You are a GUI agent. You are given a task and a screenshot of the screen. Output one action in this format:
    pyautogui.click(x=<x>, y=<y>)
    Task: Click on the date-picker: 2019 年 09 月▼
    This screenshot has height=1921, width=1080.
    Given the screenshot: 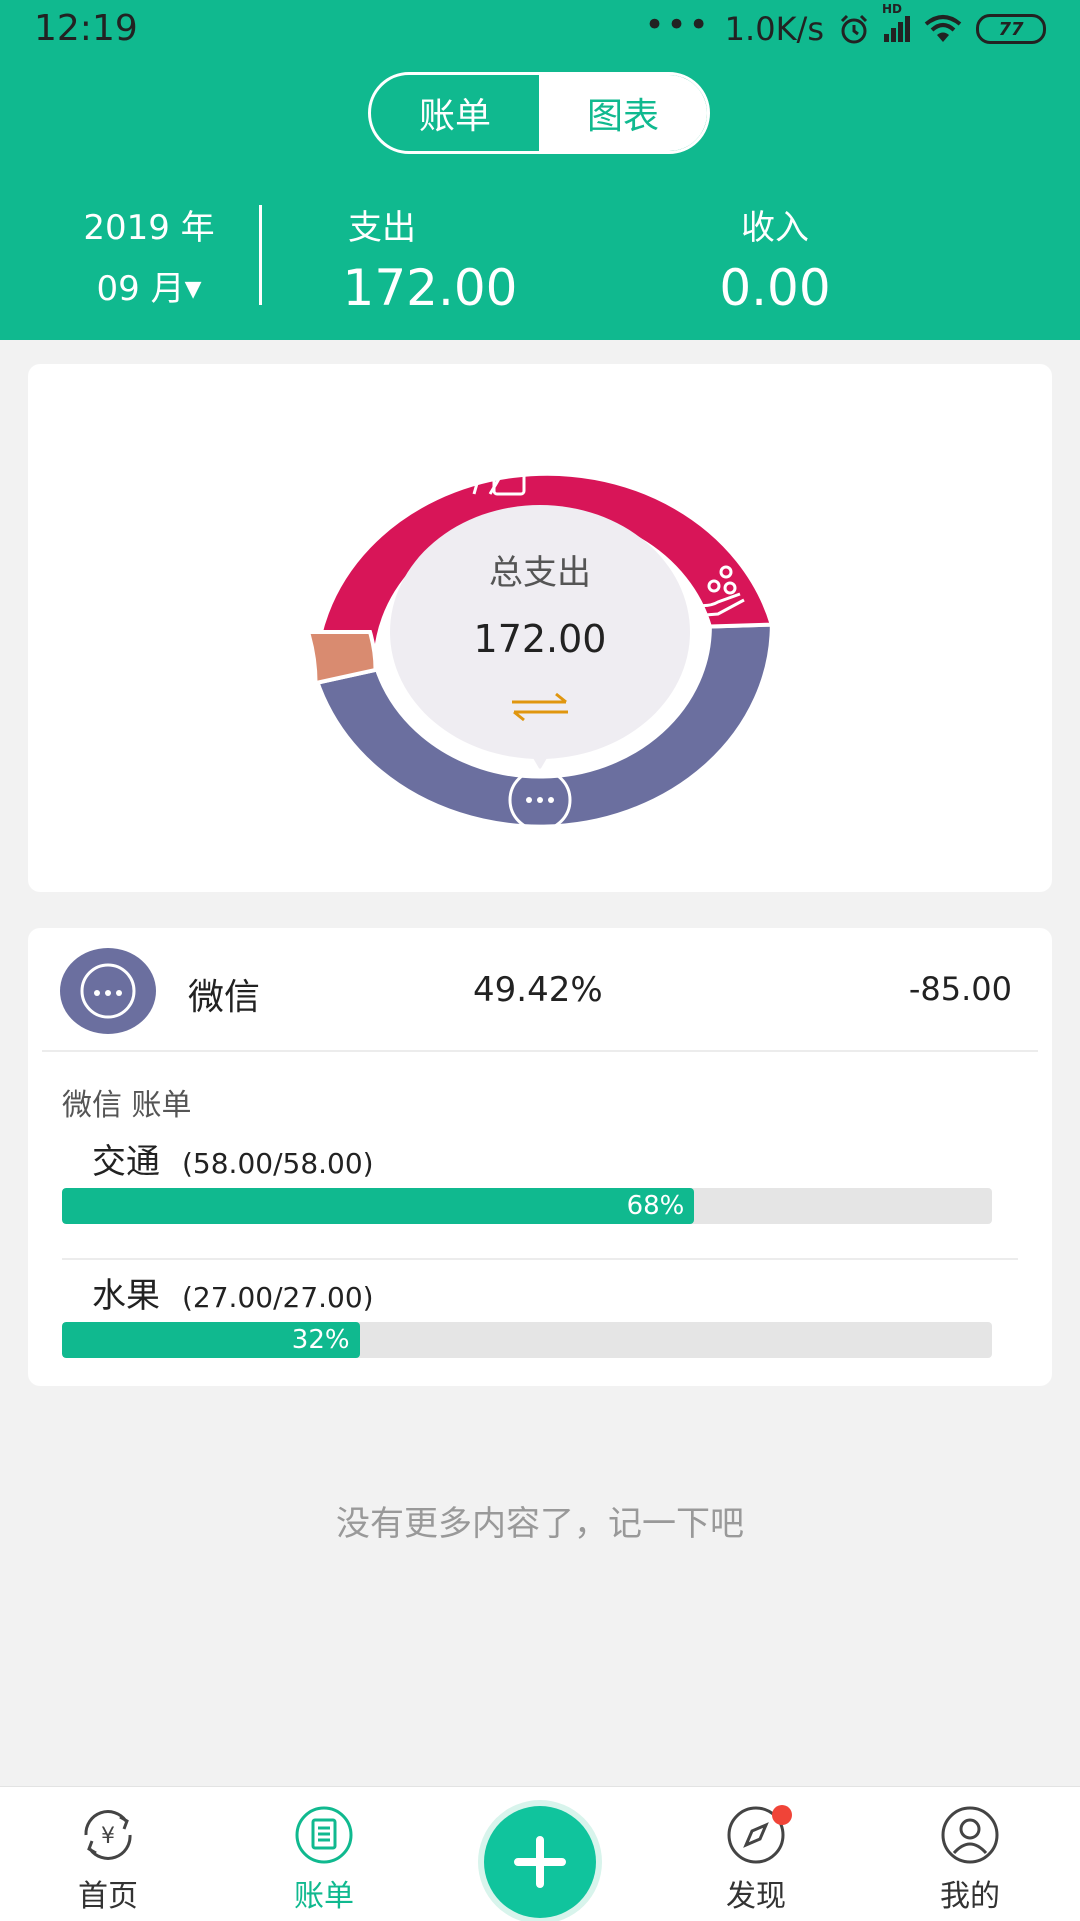 What is the action you would take?
    pyautogui.click(x=149, y=255)
    